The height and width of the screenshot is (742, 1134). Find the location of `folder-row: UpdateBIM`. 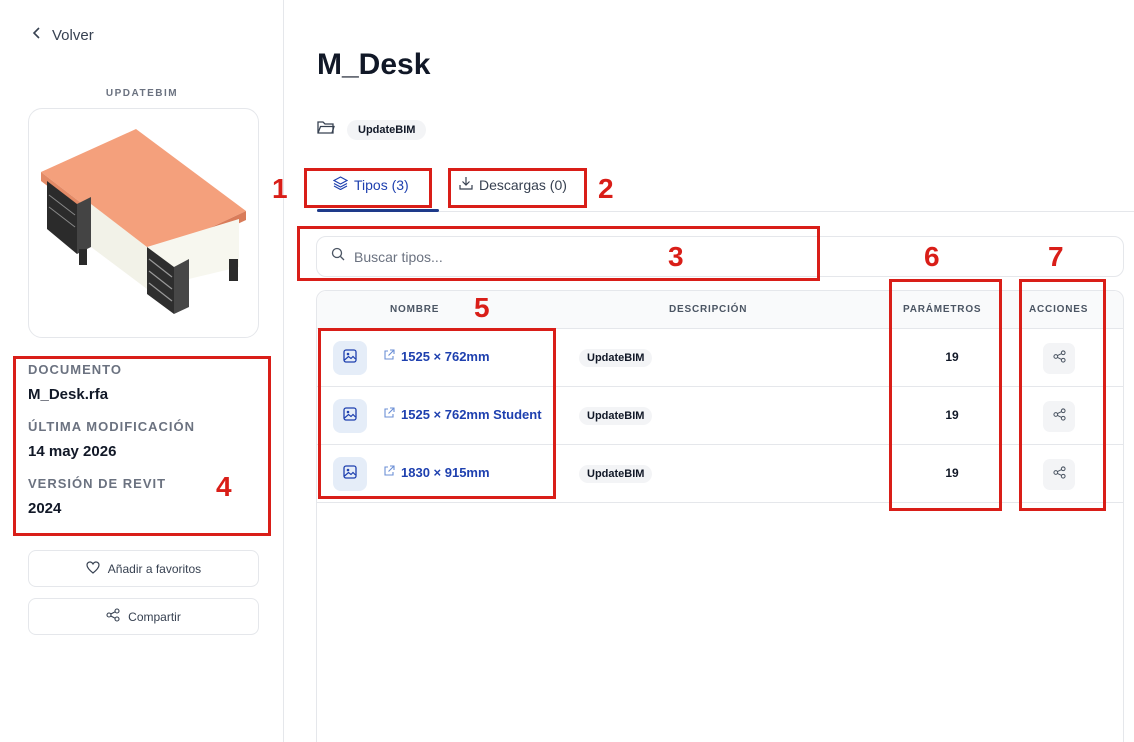

folder-row: UpdateBIM is located at coordinates (372, 130).